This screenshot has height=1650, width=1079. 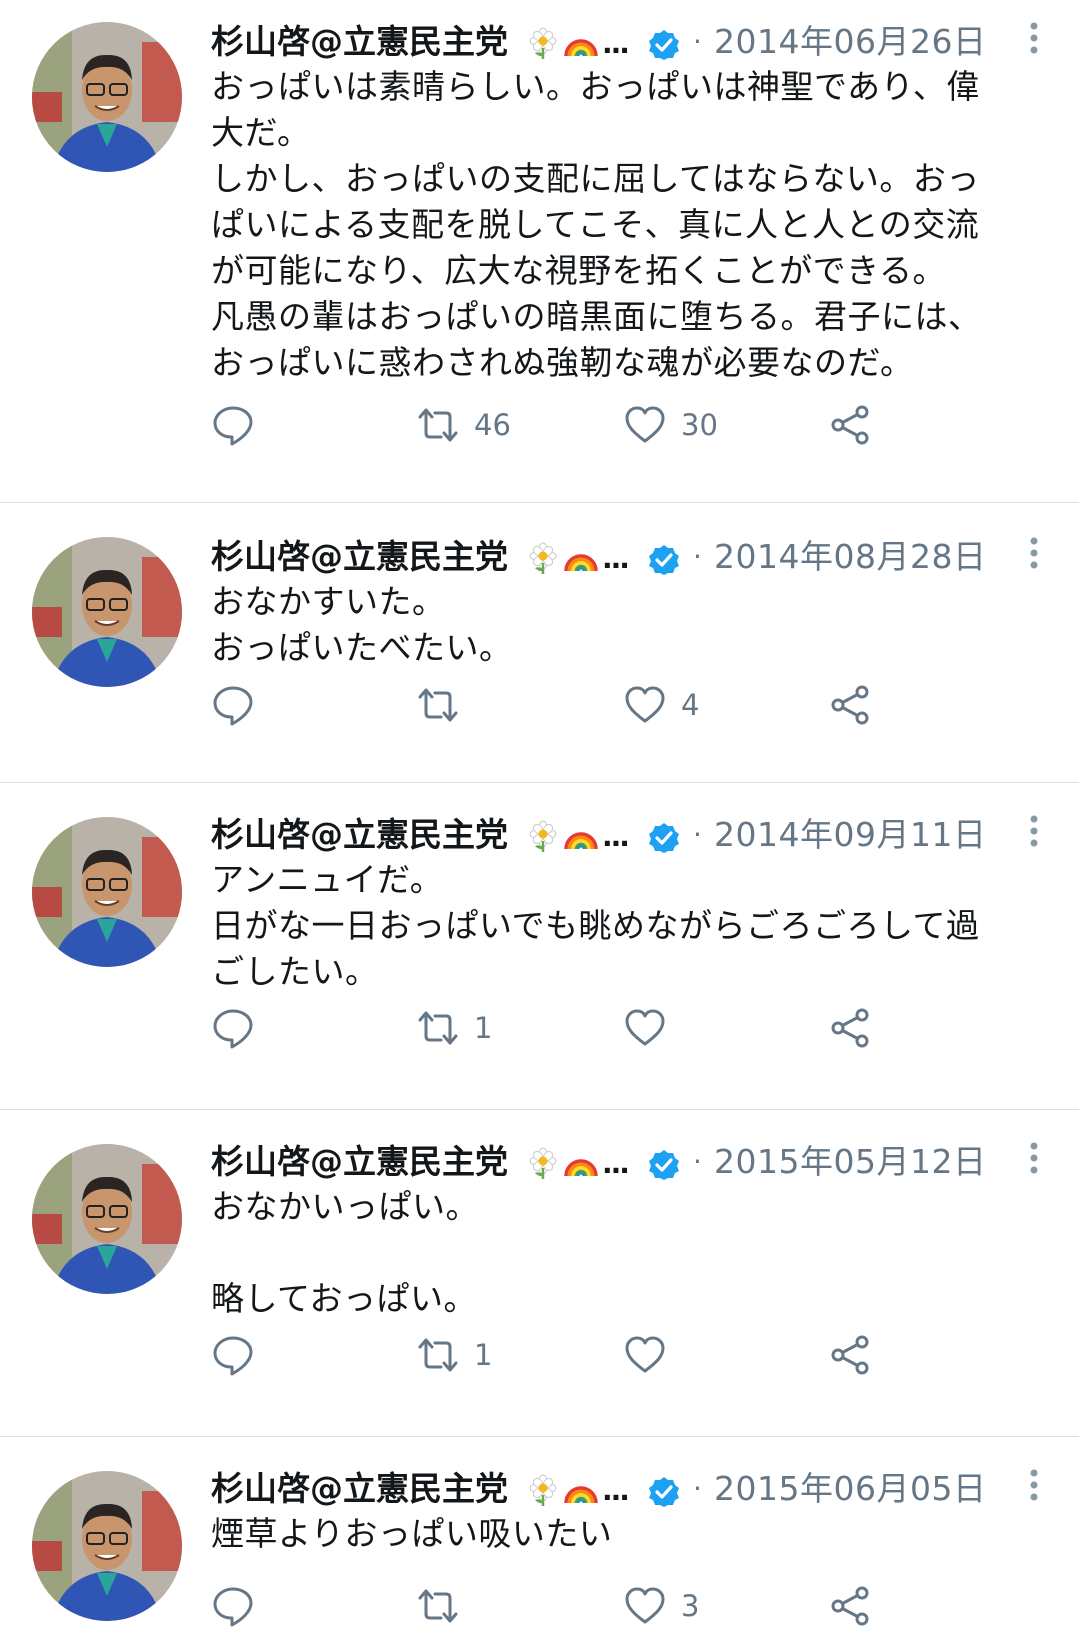 I want to click on tweet-actions: 3, so click(x=561, y=1606).